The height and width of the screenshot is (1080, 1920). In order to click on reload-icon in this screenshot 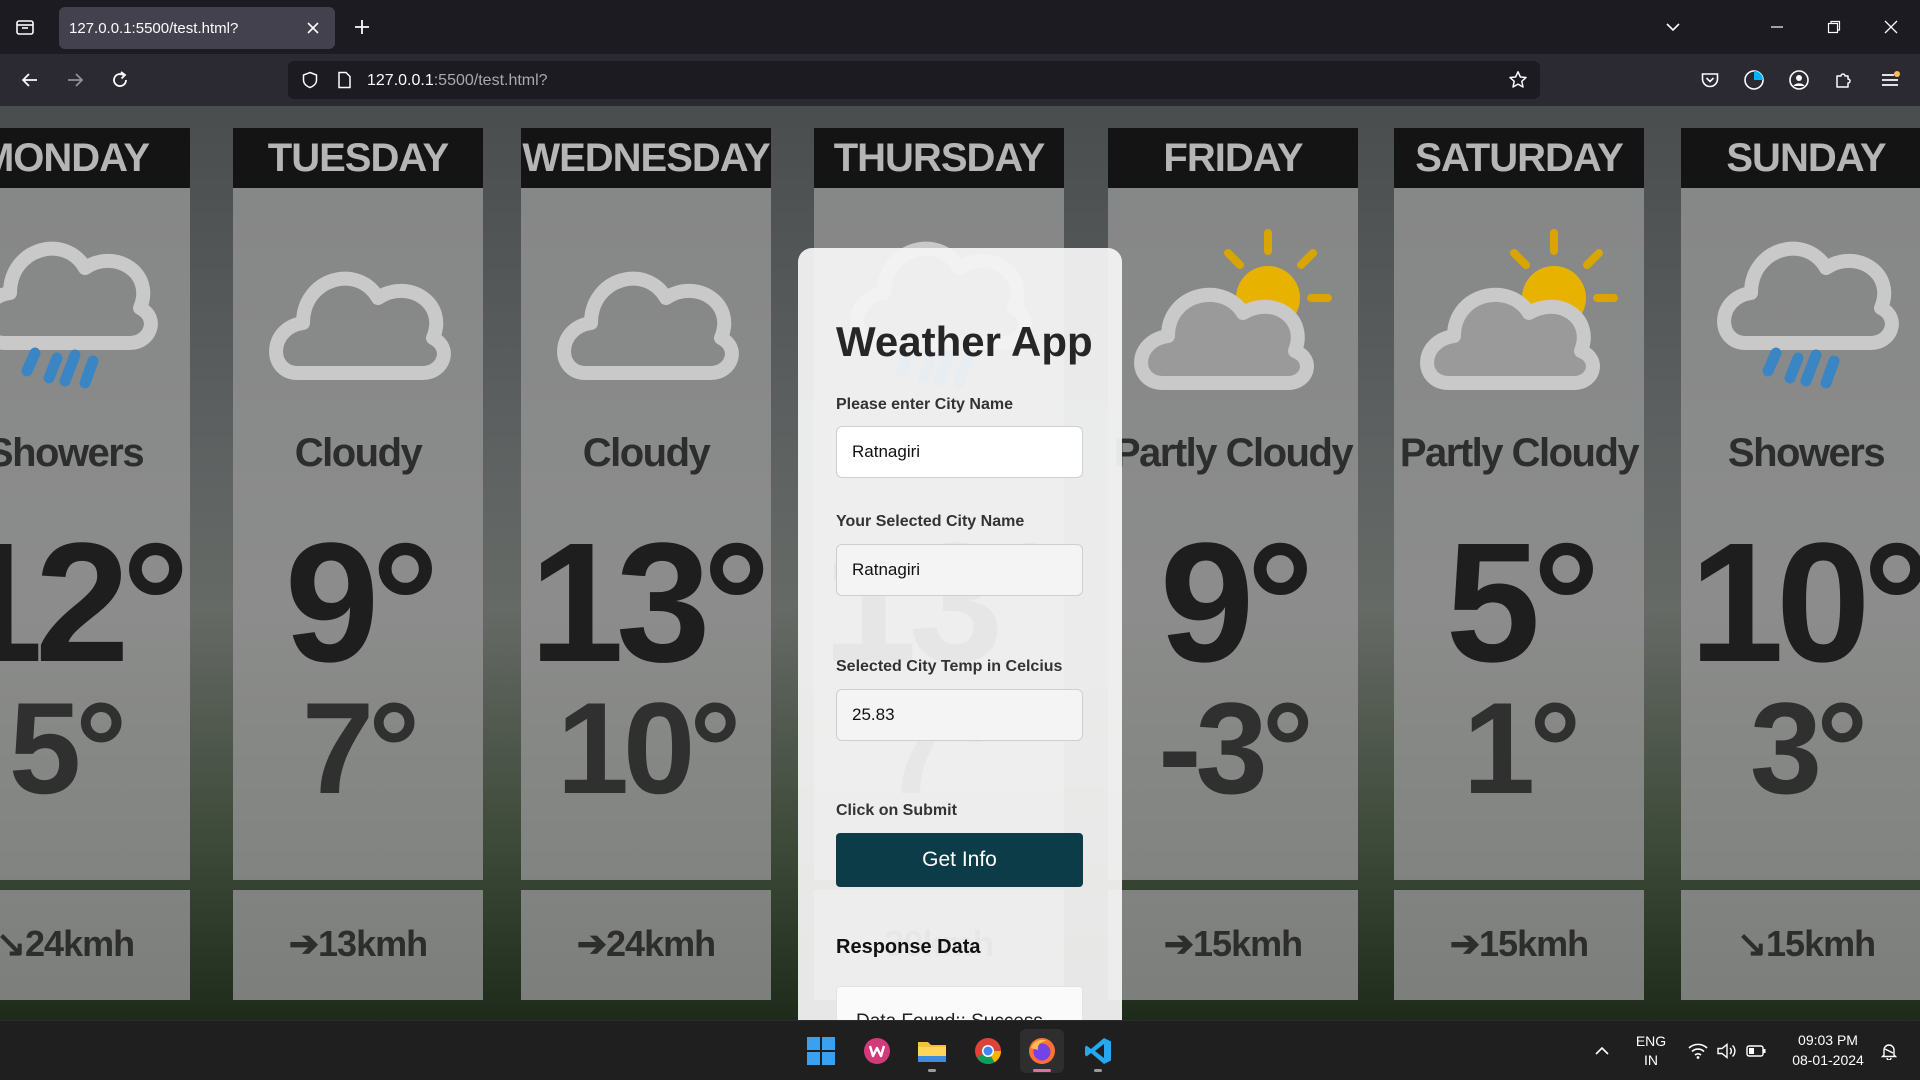, I will do `click(120, 80)`.